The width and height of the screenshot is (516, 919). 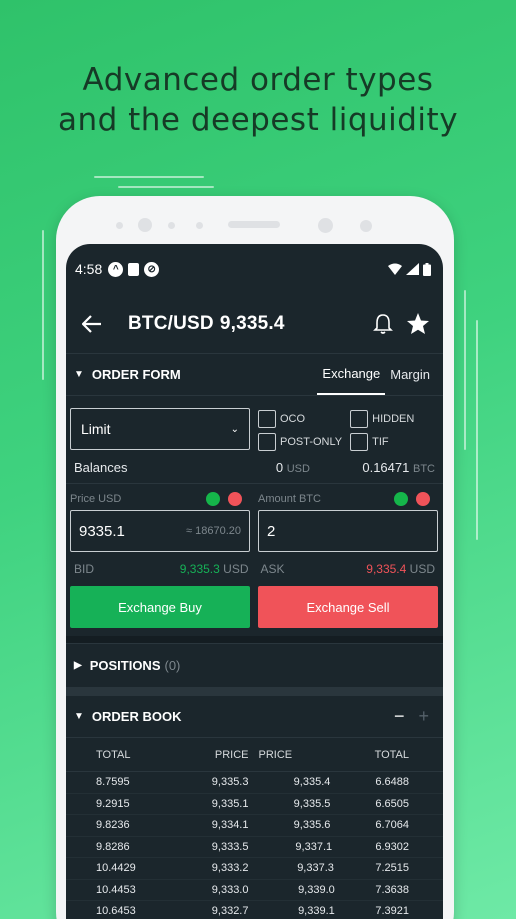 I want to click on ask-price-cell: 9,337.1, so click(x=300, y=847).